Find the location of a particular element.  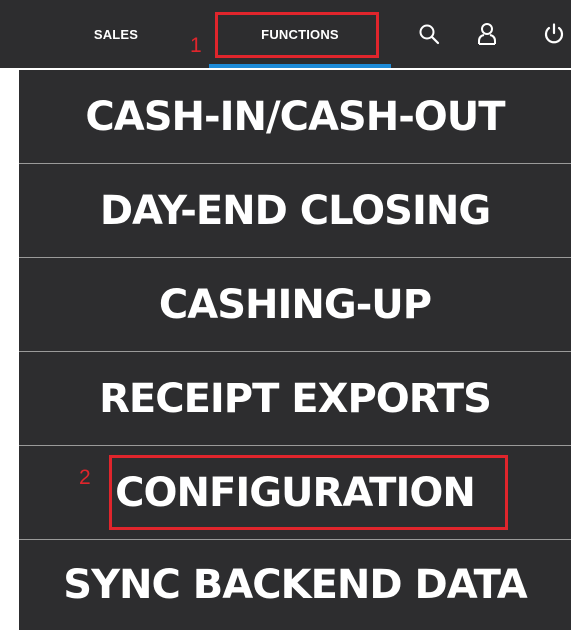

menu-item-label: CASHING-UP is located at coordinates (295, 304).